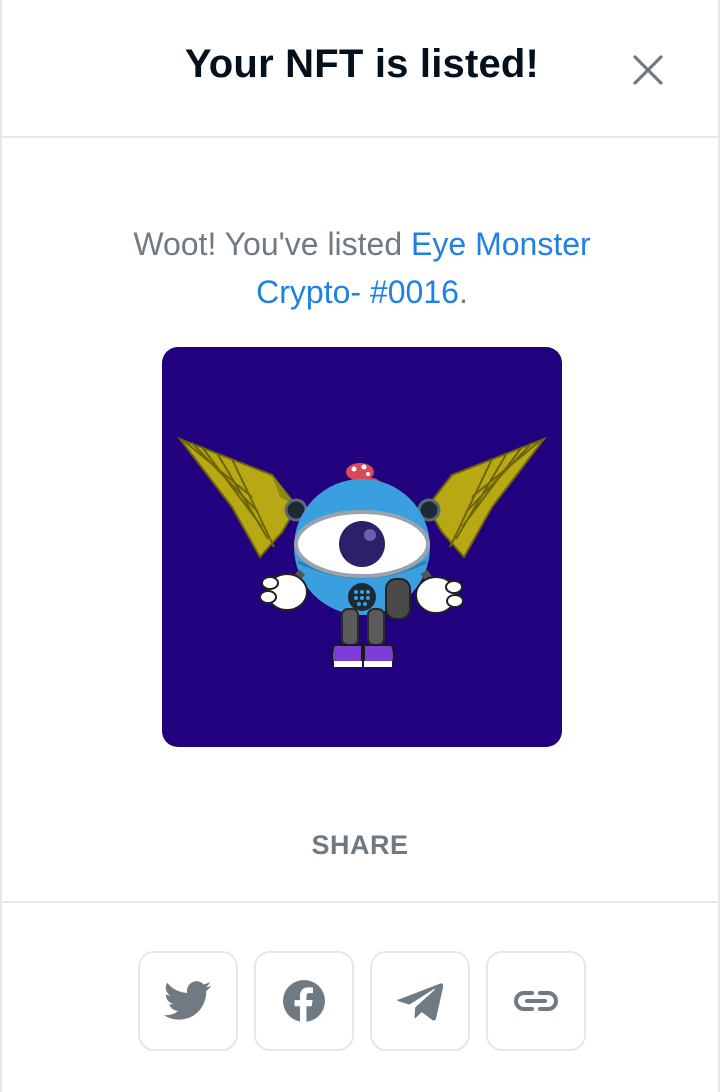  I want to click on message-prefix: Woot! You've listed, so click(272, 244).